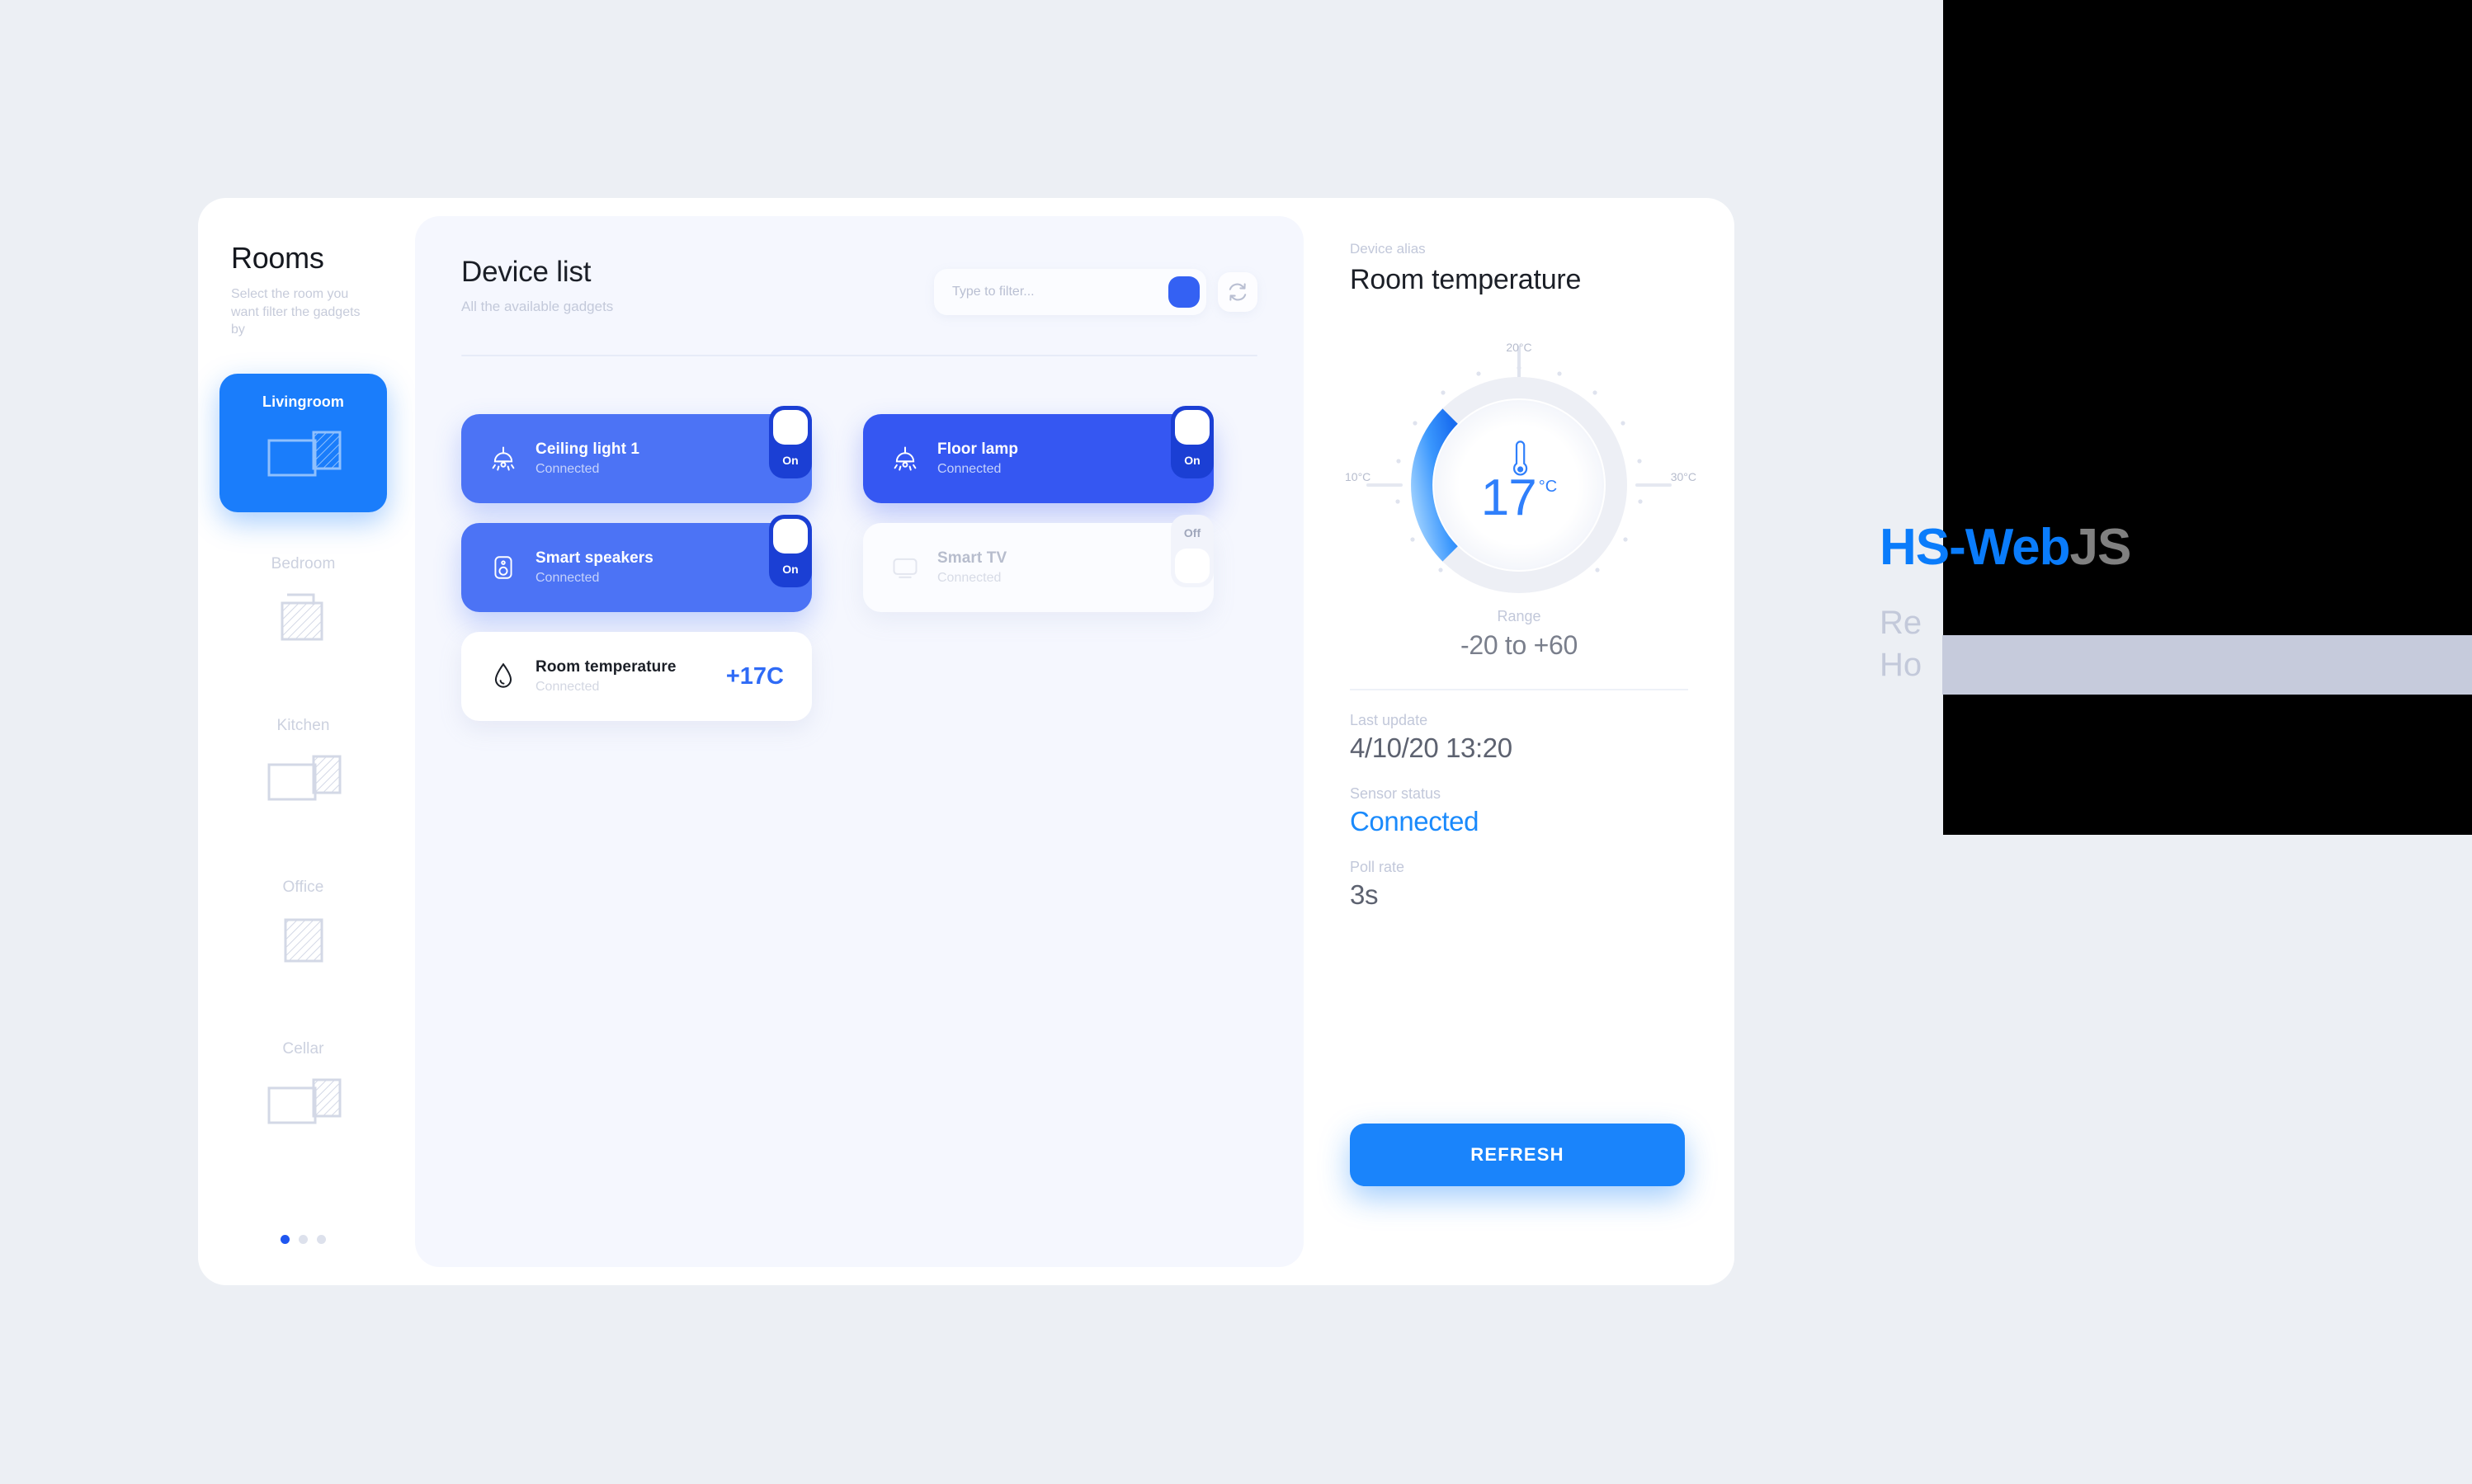  I want to click on header-tools, so click(1095, 292).